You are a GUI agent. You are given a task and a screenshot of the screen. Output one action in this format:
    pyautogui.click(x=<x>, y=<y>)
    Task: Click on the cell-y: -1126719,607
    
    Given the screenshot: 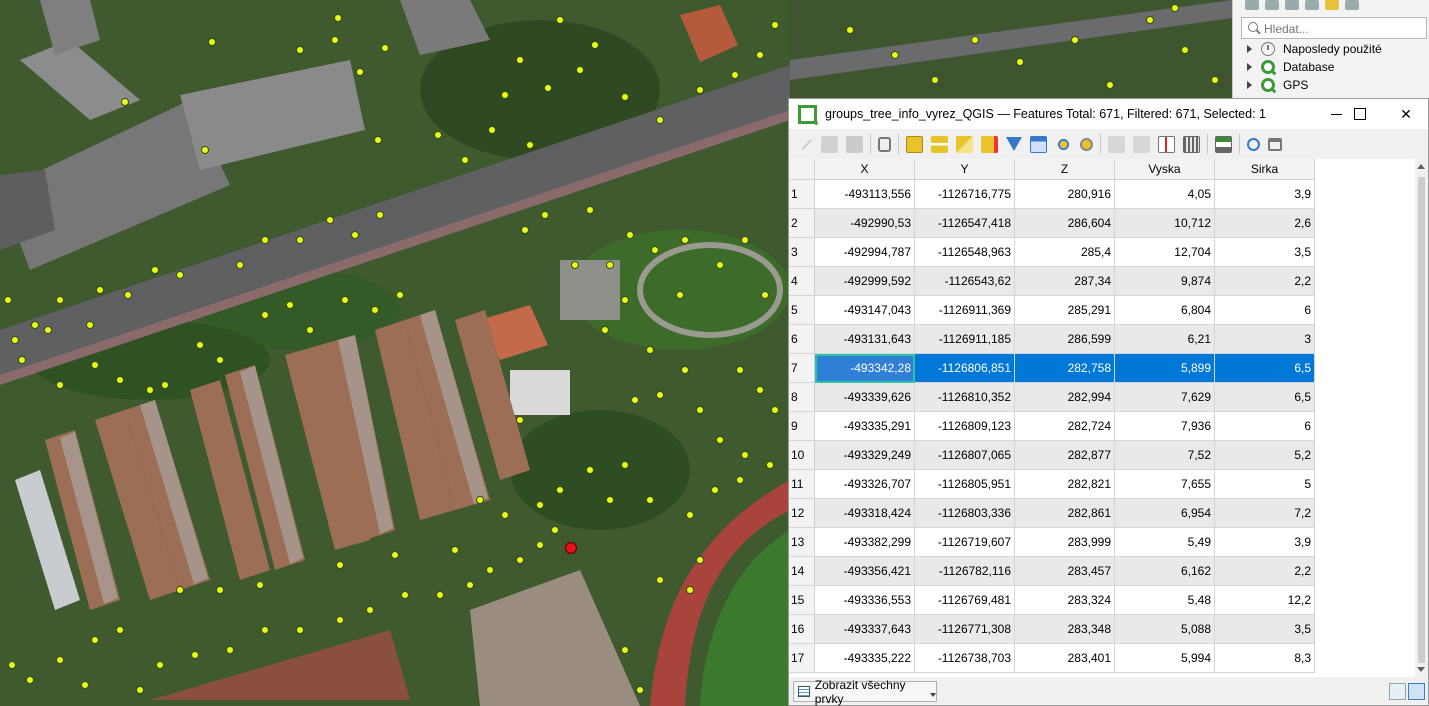 What is the action you would take?
    pyautogui.click(x=964, y=542)
    